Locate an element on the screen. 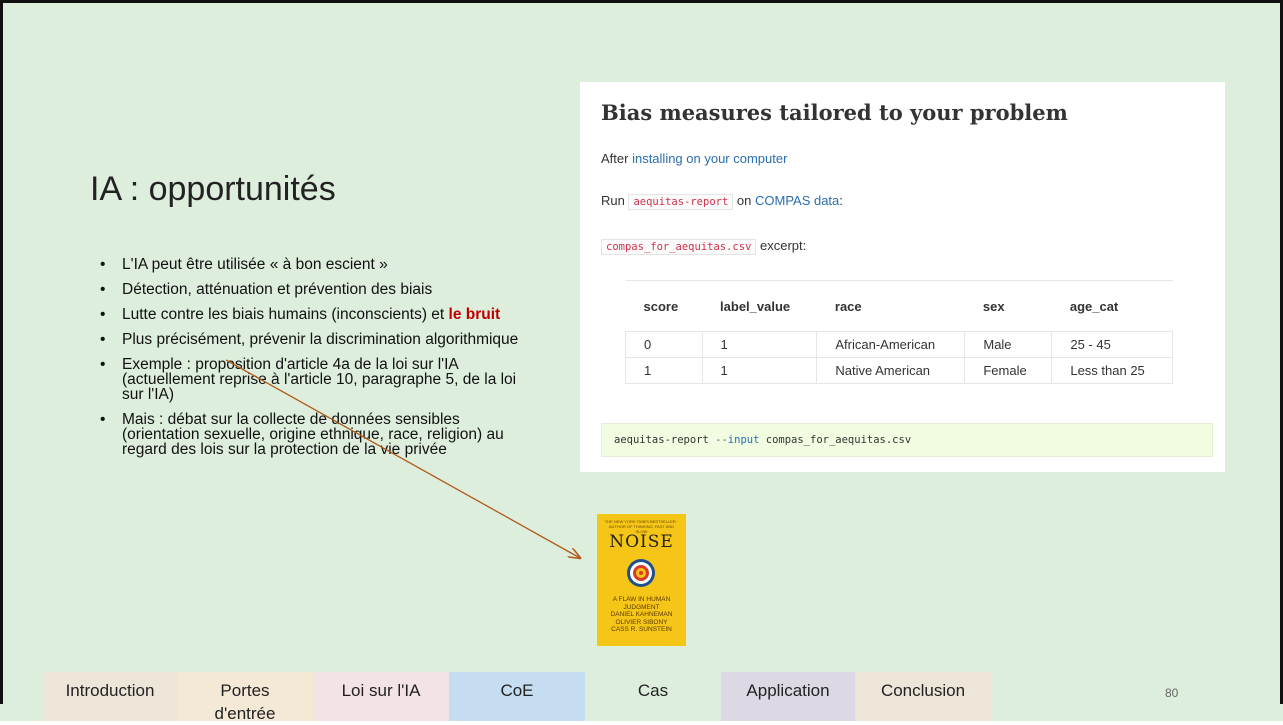 Image resolution: width=1283 pixels, height=725 pixels. tab-portes-entree: Portes d'entrée is located at coordinates (245, 697).